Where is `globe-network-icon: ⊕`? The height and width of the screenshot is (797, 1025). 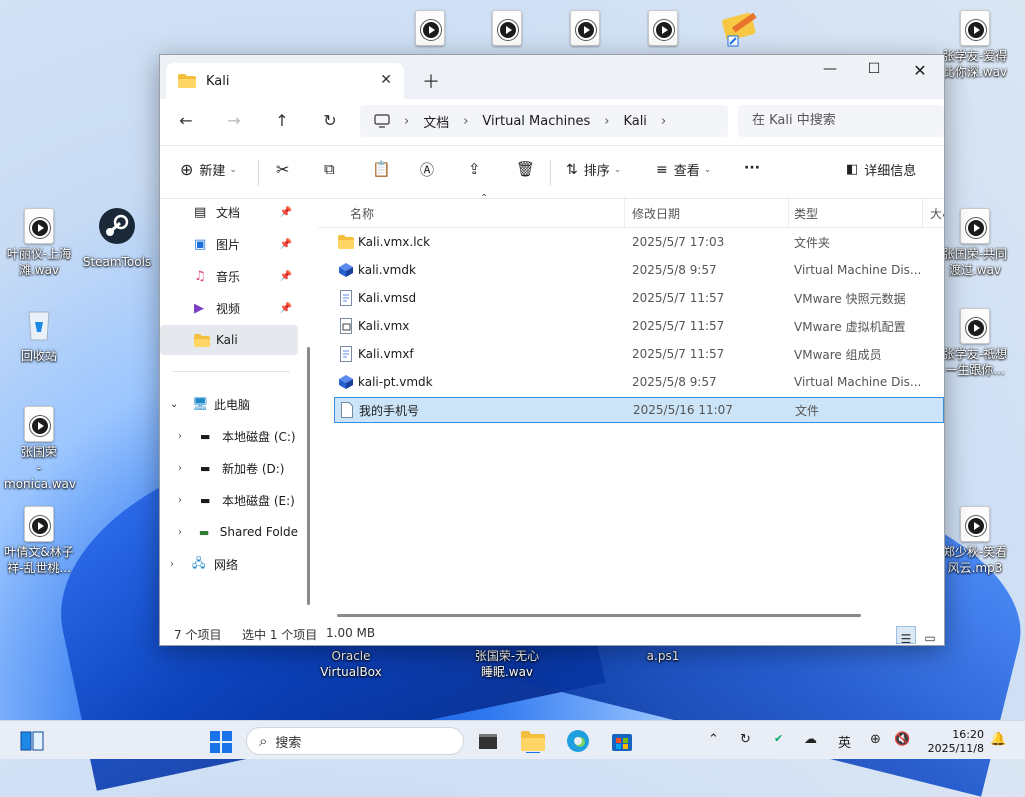 globe-network-icon: ⊕ is located at coordinates (875, 739).